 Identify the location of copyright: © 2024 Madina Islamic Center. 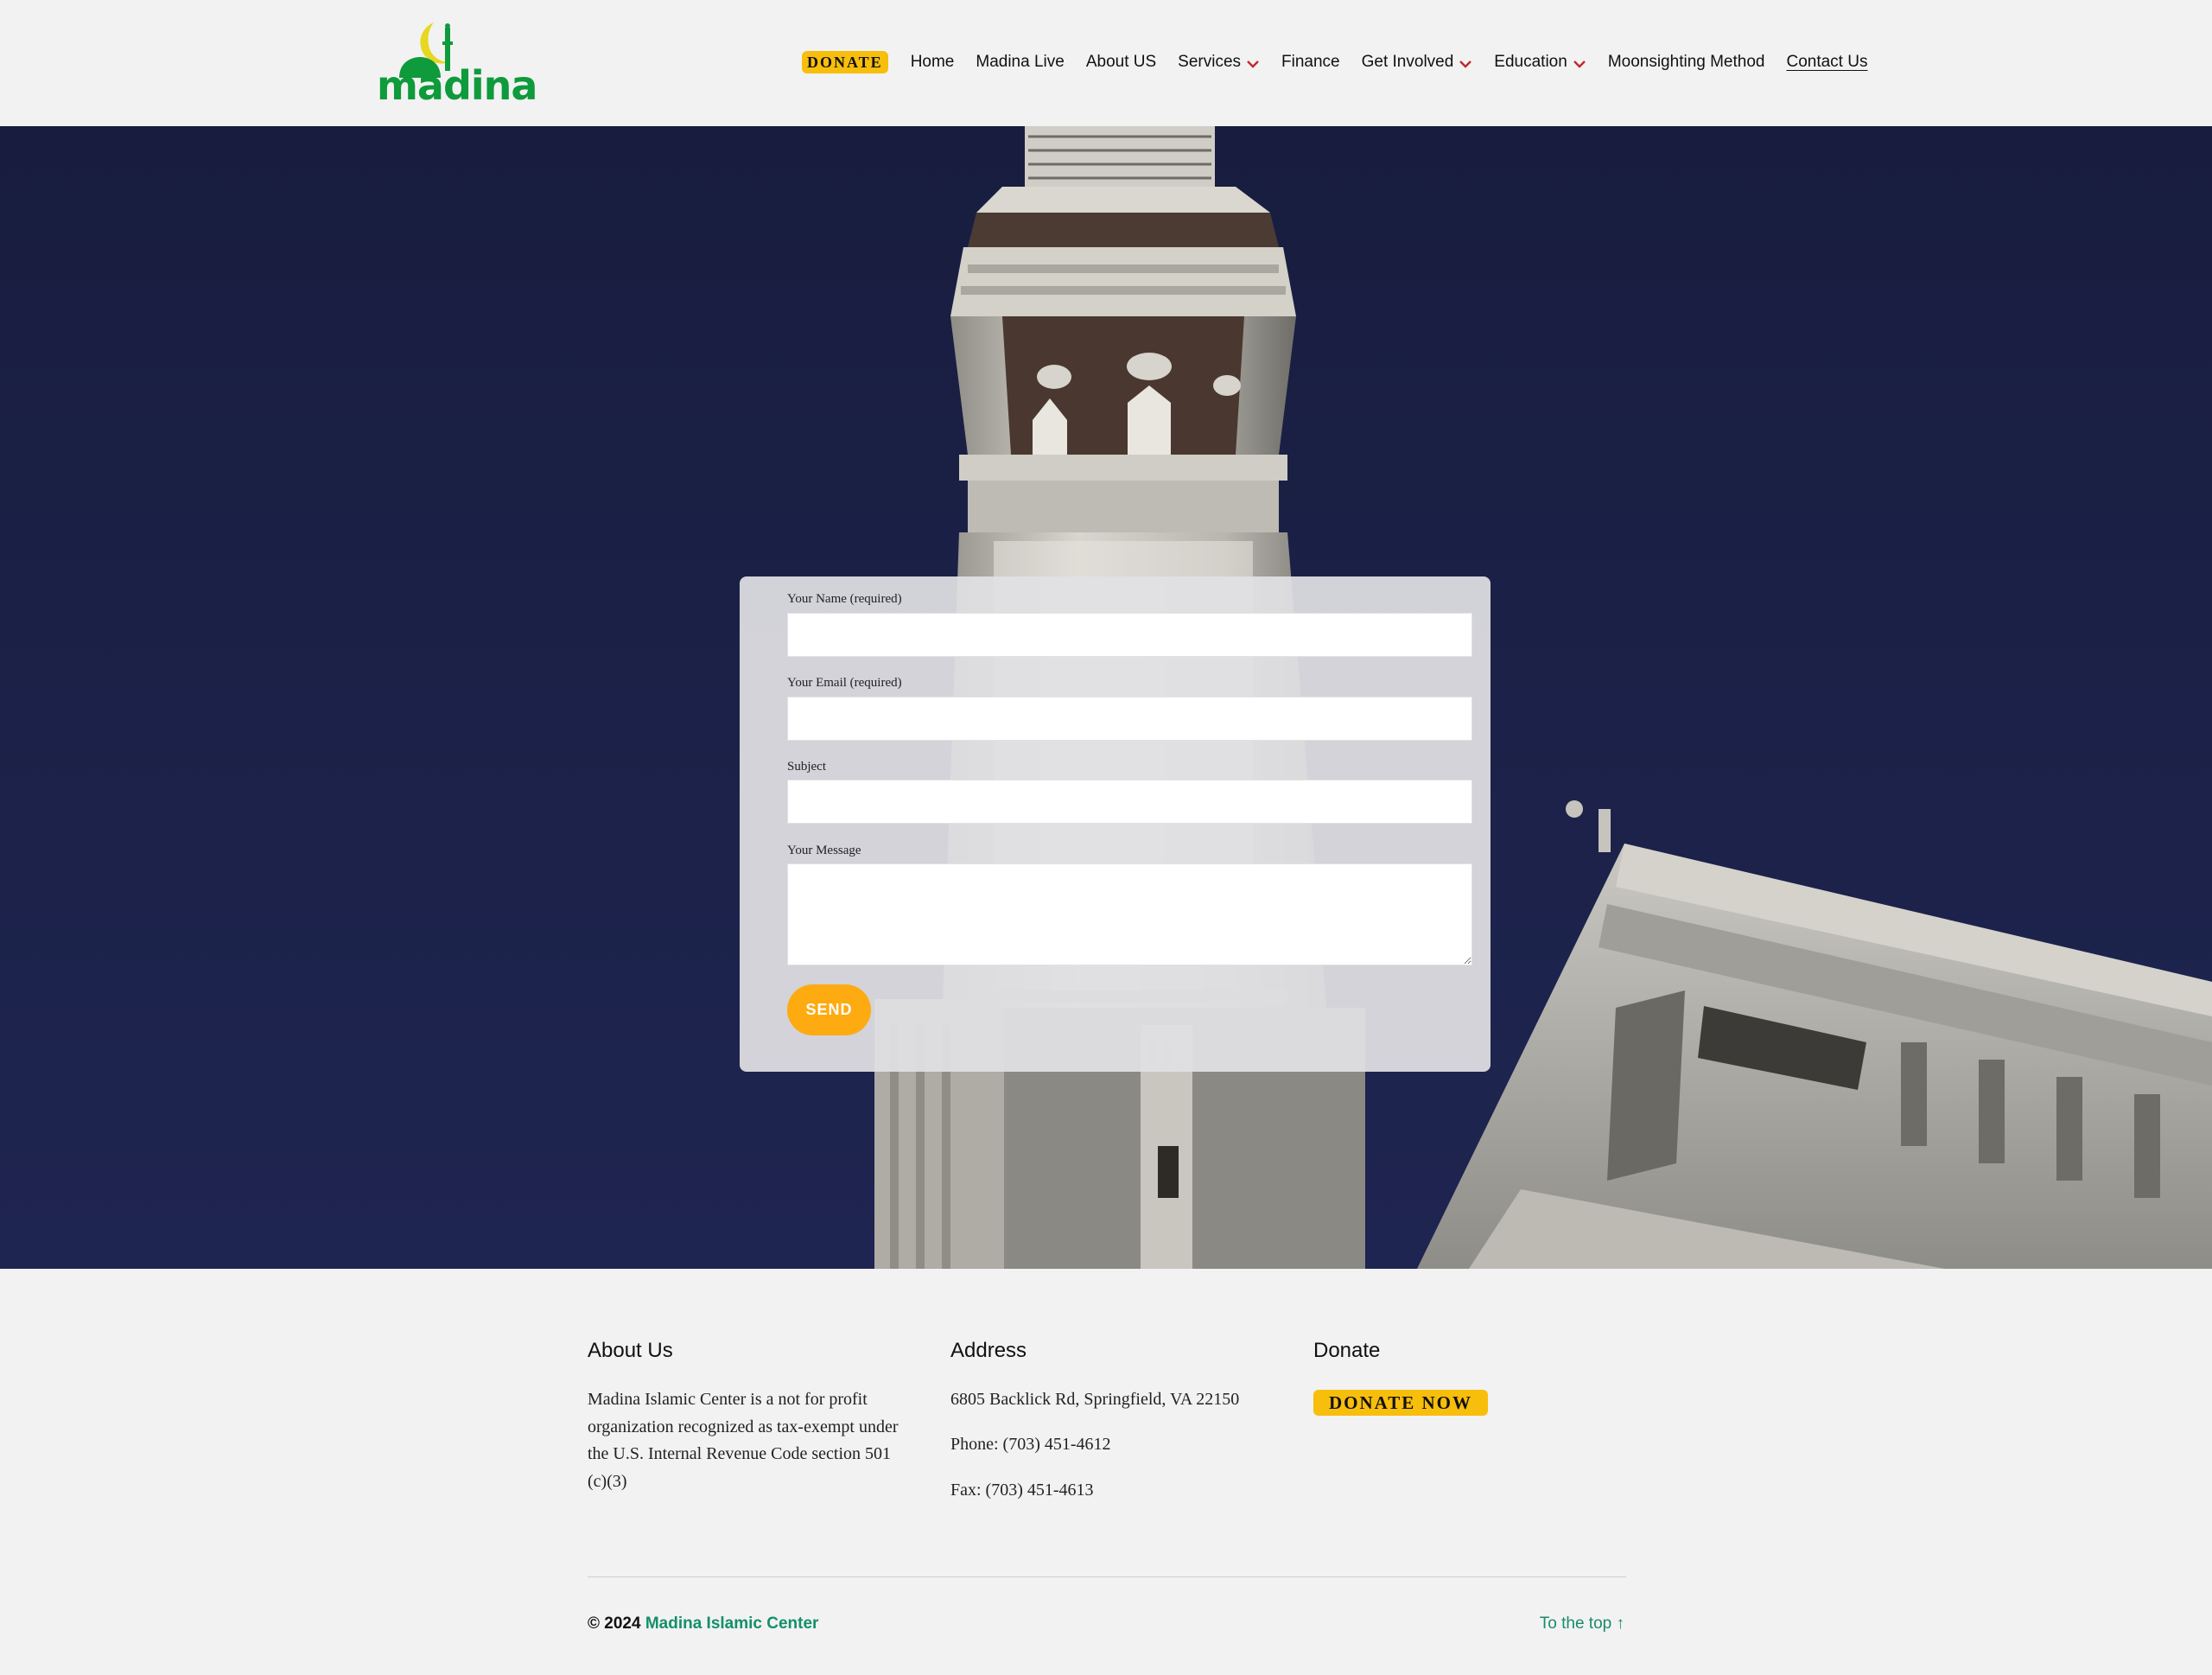
(703, 1624).